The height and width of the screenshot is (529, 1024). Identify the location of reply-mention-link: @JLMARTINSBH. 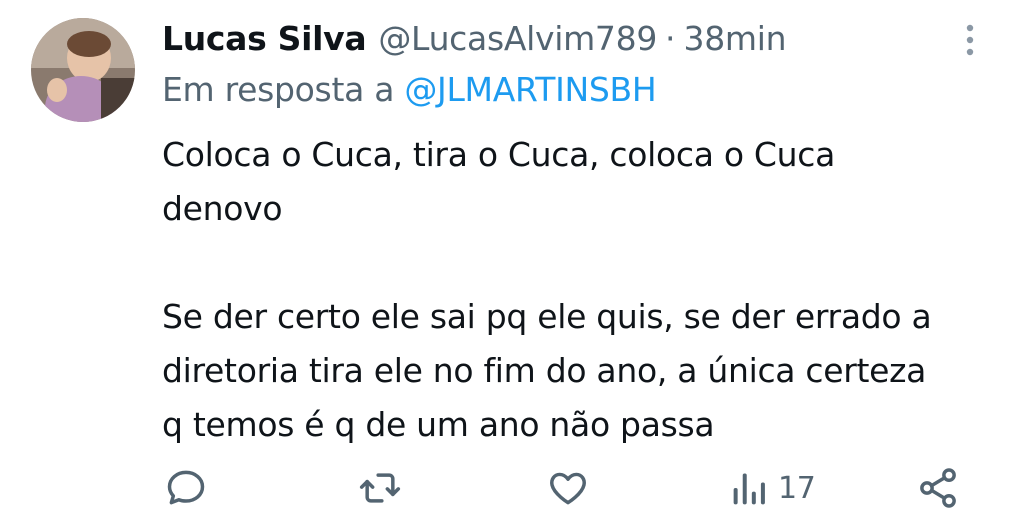
(530, 89).